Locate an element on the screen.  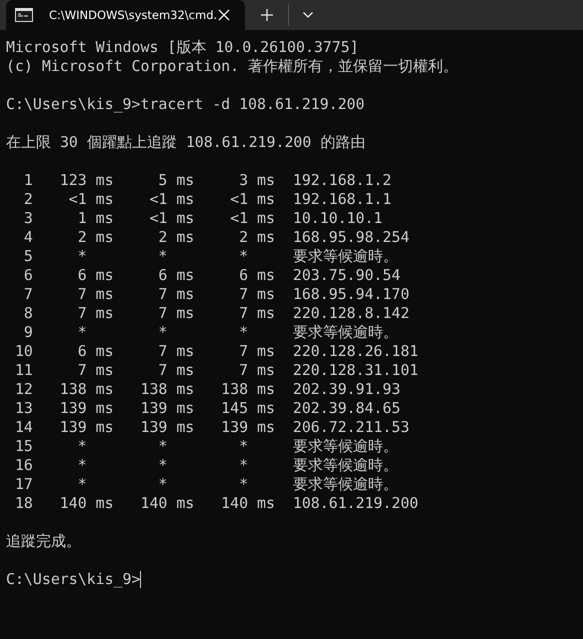
terminal-line: 11 7 ms 7 ms 7 ms 220.128.31.101 is located at coordinates (216, 370).